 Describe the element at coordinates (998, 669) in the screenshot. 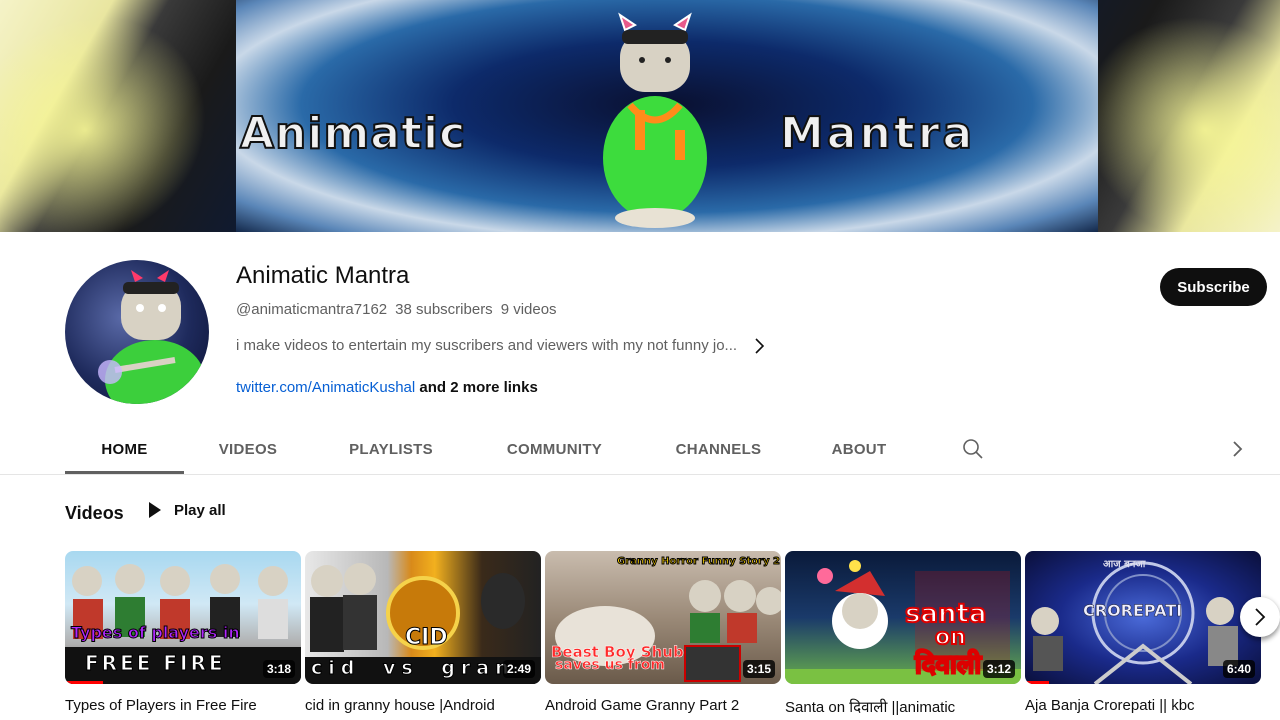

I see `video-duration: 3:12` at that location.